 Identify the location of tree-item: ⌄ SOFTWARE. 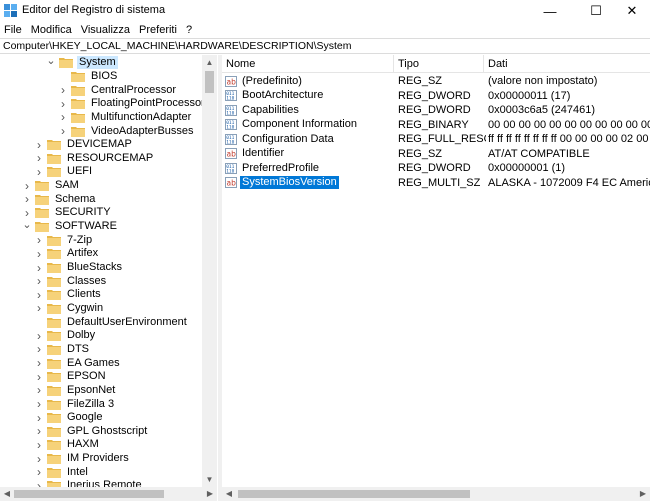
(70, 226).